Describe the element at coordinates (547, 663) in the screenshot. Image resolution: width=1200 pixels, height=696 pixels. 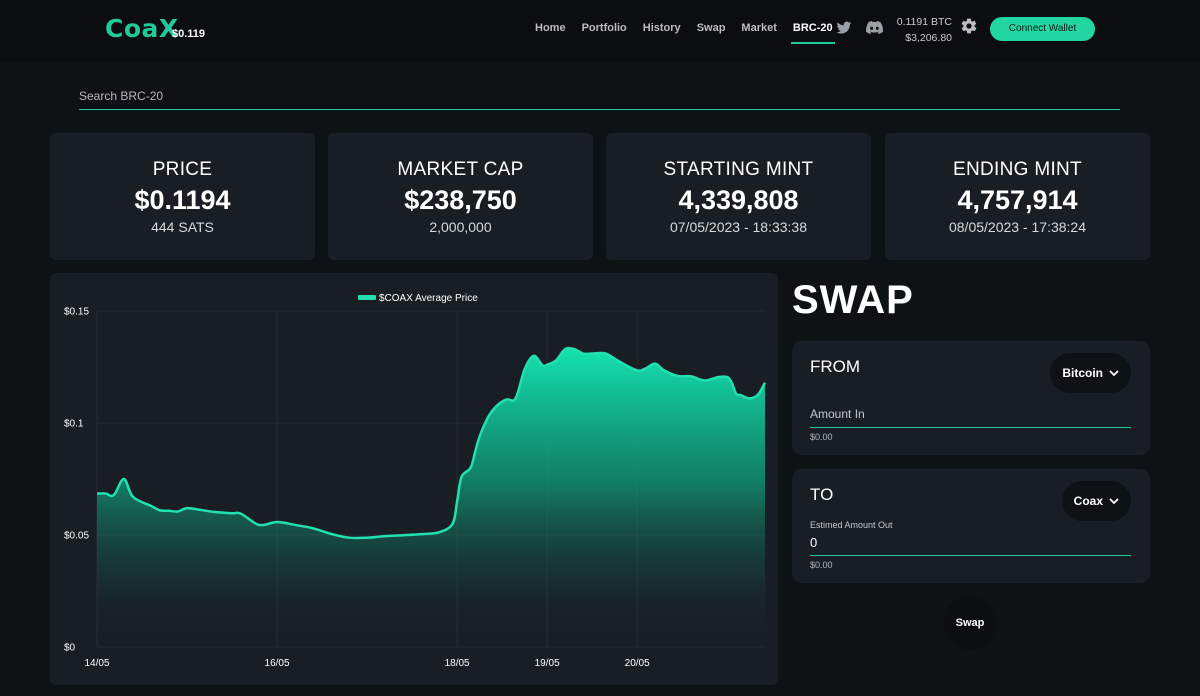
I see `x-tick-label: 19/05` at that location.